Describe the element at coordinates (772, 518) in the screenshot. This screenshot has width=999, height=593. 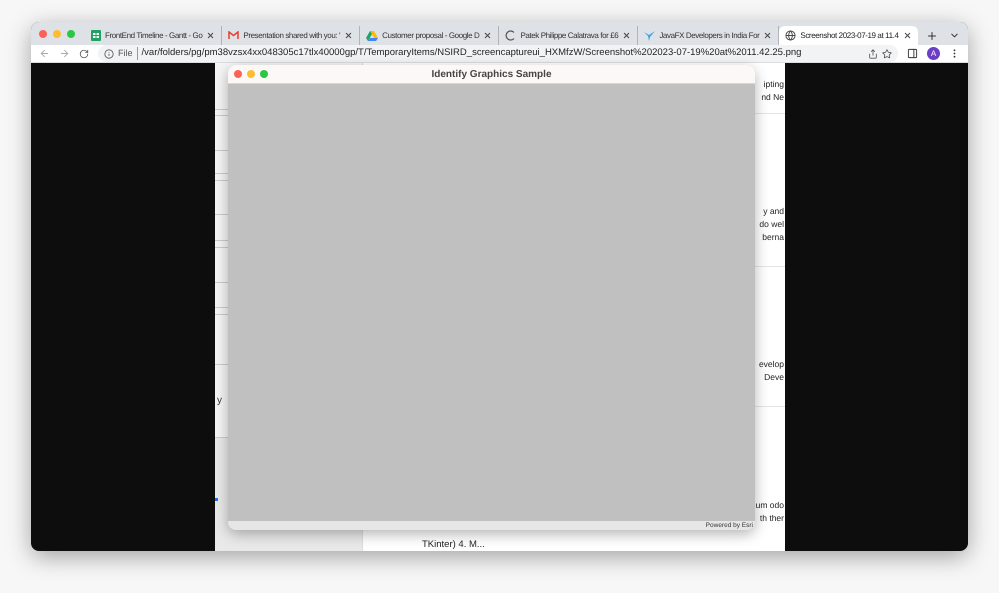
I see `text-fragment: th ther` at that location.